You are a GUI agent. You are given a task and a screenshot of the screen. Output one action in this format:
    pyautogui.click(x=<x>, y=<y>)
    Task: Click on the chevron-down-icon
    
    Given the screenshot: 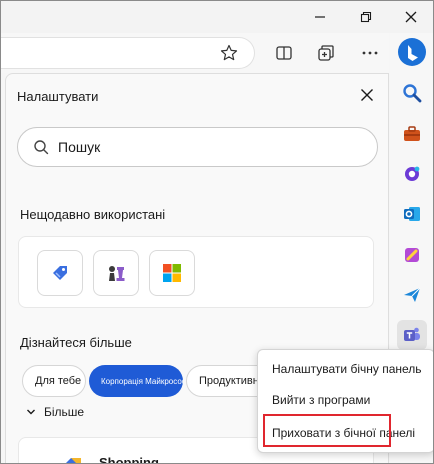 What is the action you would take?
    pyautogui.click(x=31, y=412)
    